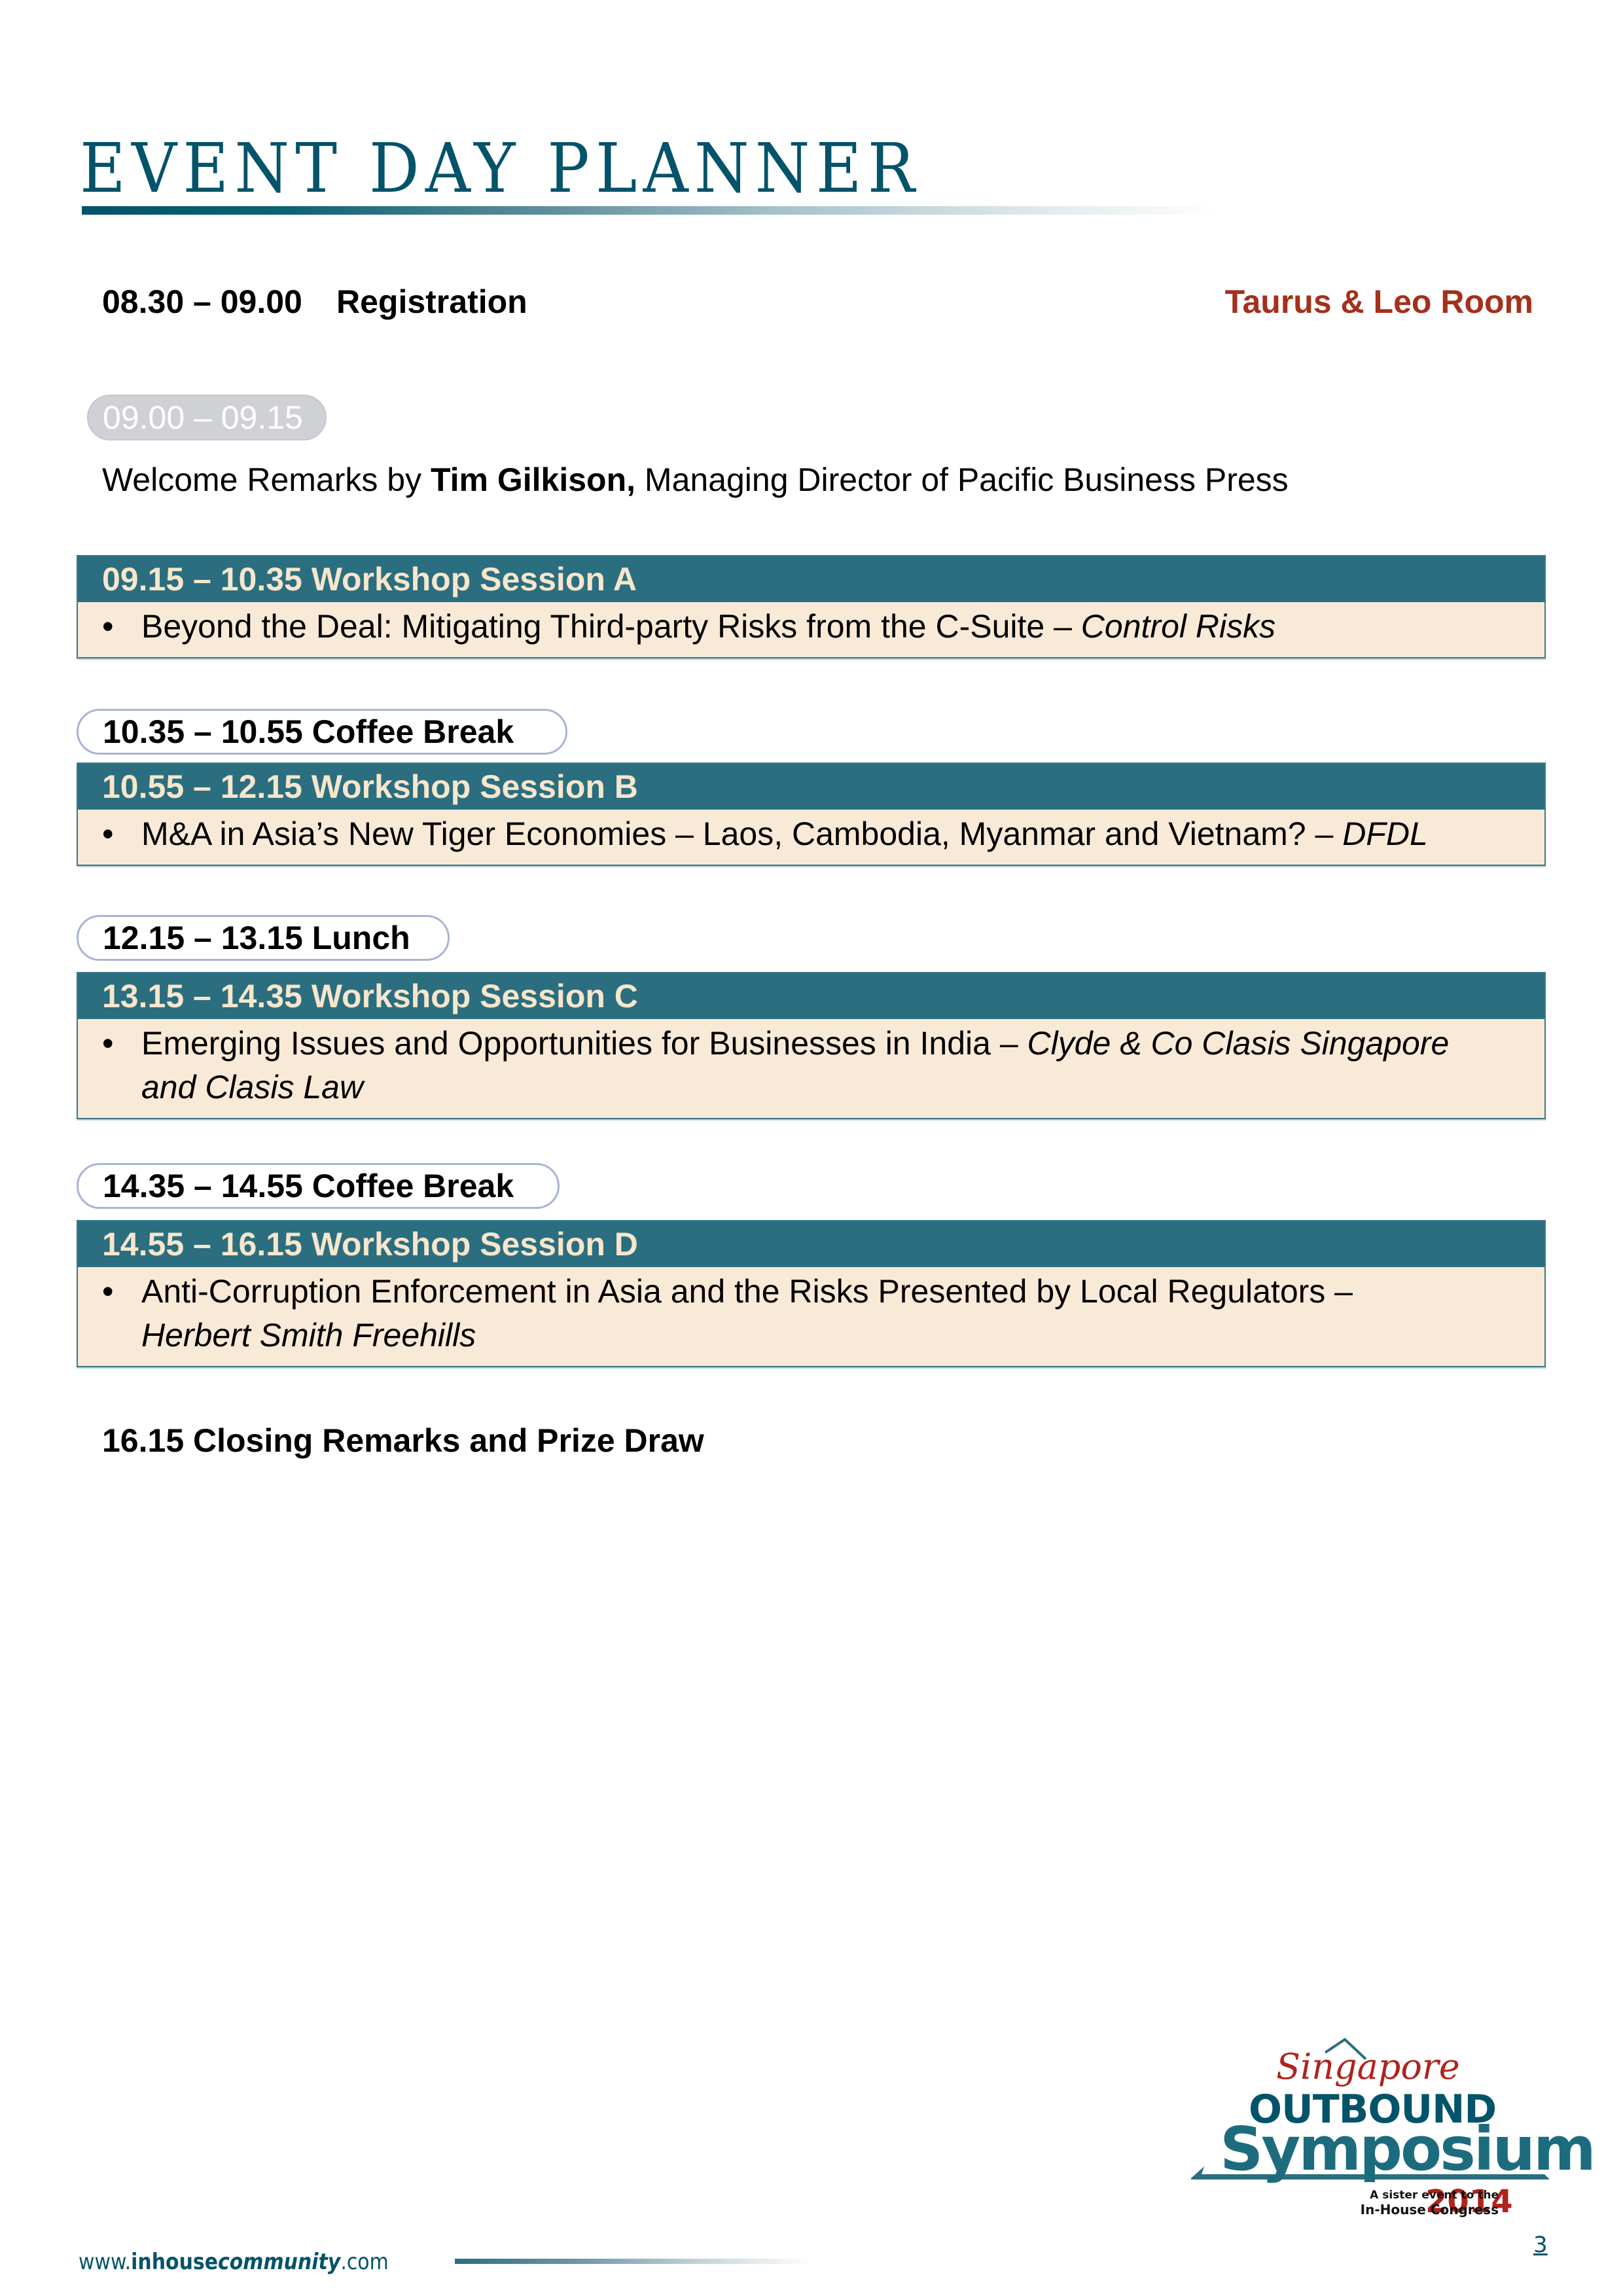 This screenshot has width=1623, height=2296. I want to click on session-presenter: Control Risks, so click(1178, 626).